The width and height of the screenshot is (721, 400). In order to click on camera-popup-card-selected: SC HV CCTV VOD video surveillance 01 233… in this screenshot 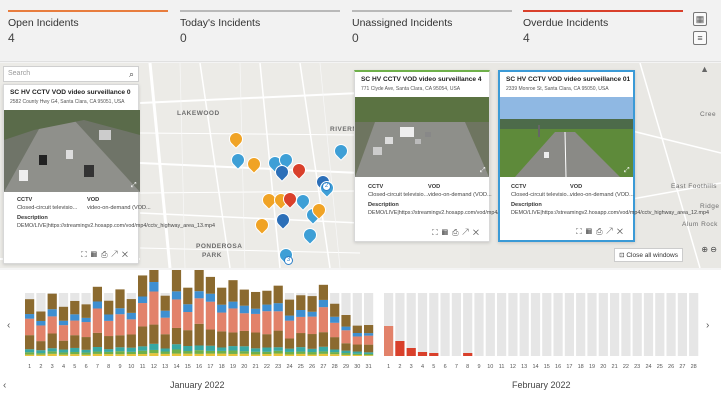, I will do `click(603, 156)`.